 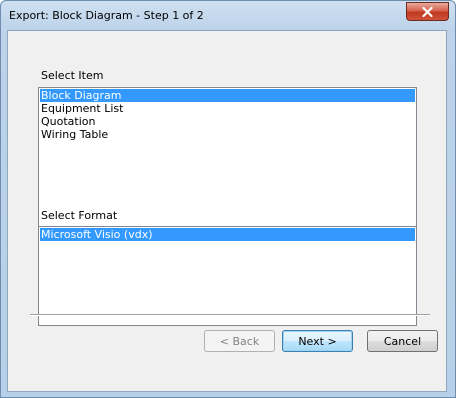 I want to click on list-item-microsoft-visio: Microsoft Visio (vdx), so click(x=227, y=234).